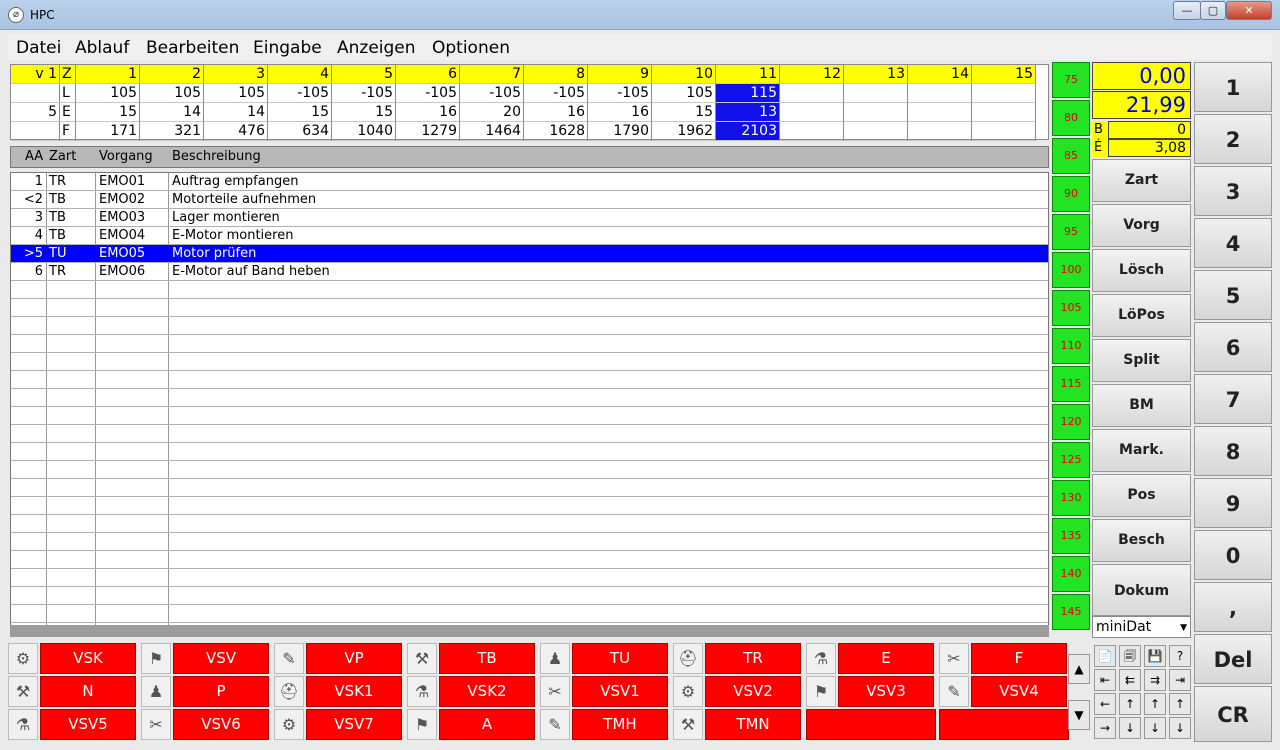  Describe the element at coordinates (1071, 232) in the screenshot. I see `green-value-button: 95` at that location.